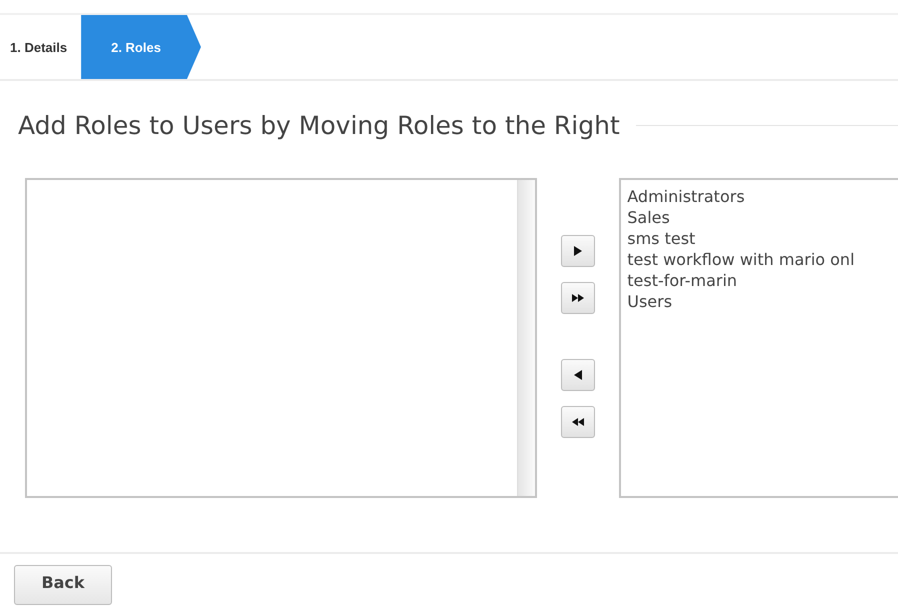 This screenshot has height=610, width=898. What do you see at coordinates (762, 280) in the screenshot?
I see `role-item: test-for-marin` at bounding box center [762, 280].